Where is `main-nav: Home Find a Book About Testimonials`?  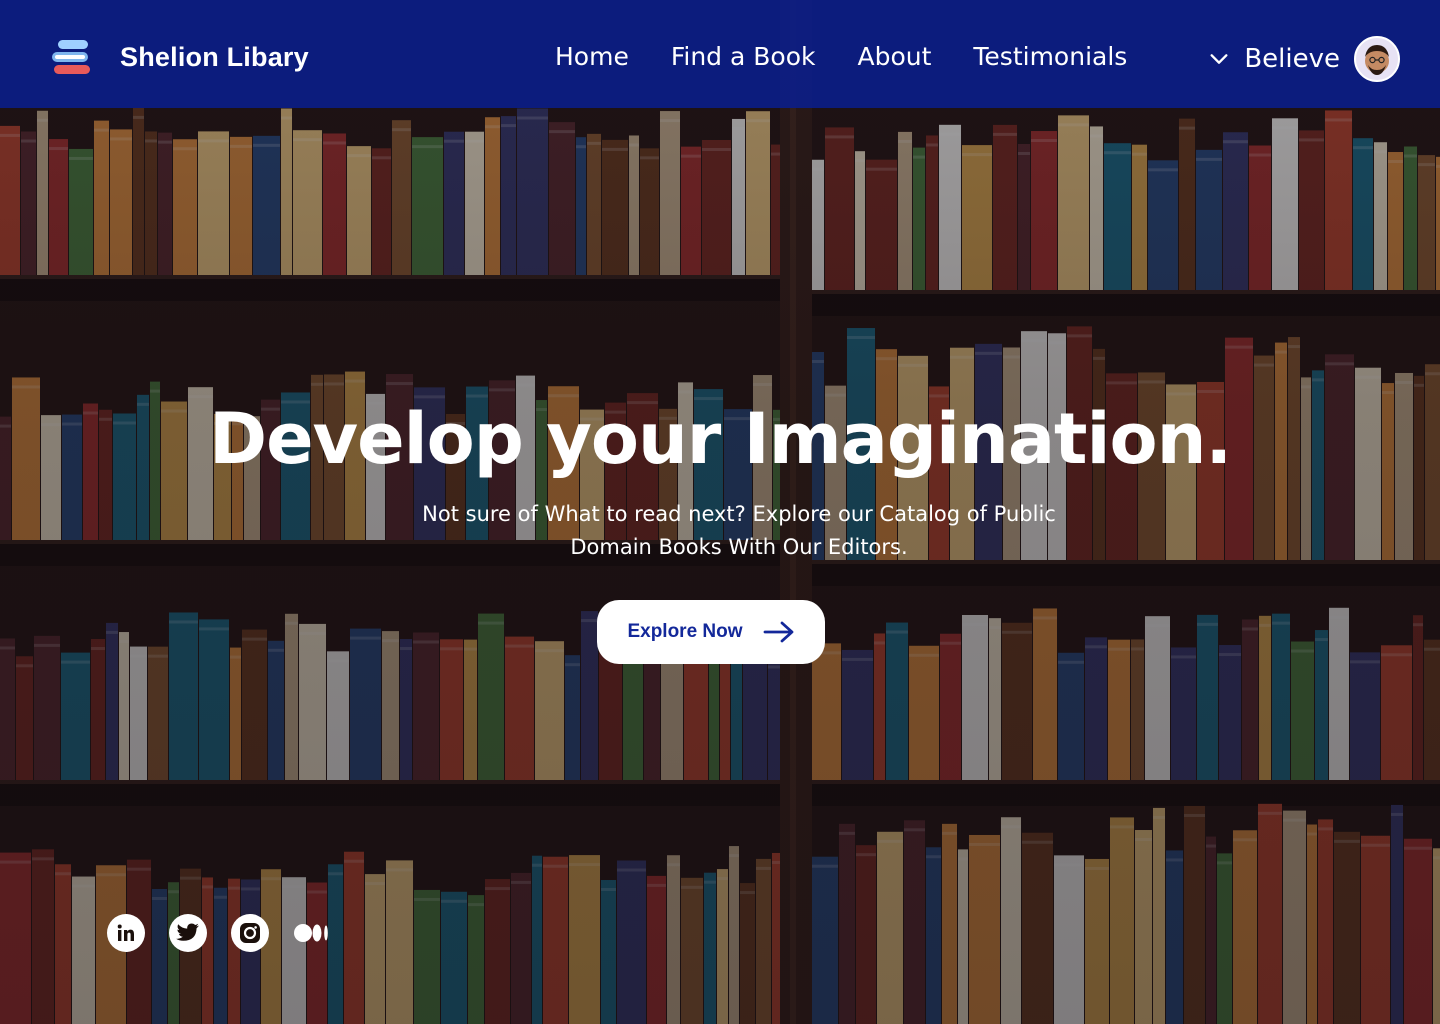 main-nav: Home Find a Book About Testimonials is located at coordinates (862, 56).